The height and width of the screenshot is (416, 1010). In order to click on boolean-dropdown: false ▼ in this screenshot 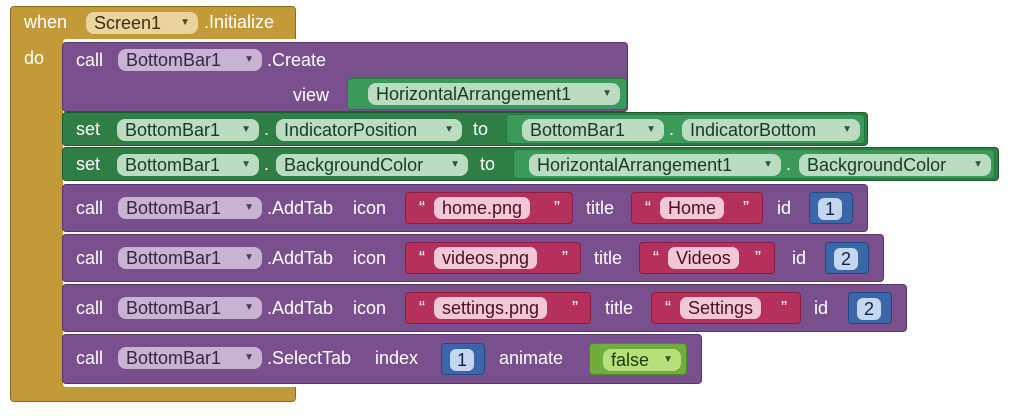, I will do `click(642, 360)`.